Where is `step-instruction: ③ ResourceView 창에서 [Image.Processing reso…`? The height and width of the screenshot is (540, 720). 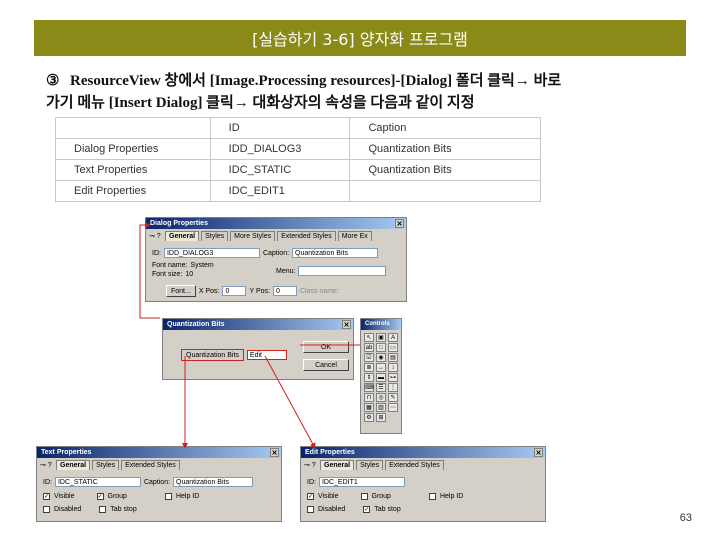
step-instruction: ③ ResourceView 창에서 [Image.Processing reso… is located at coordinates (371, 92).